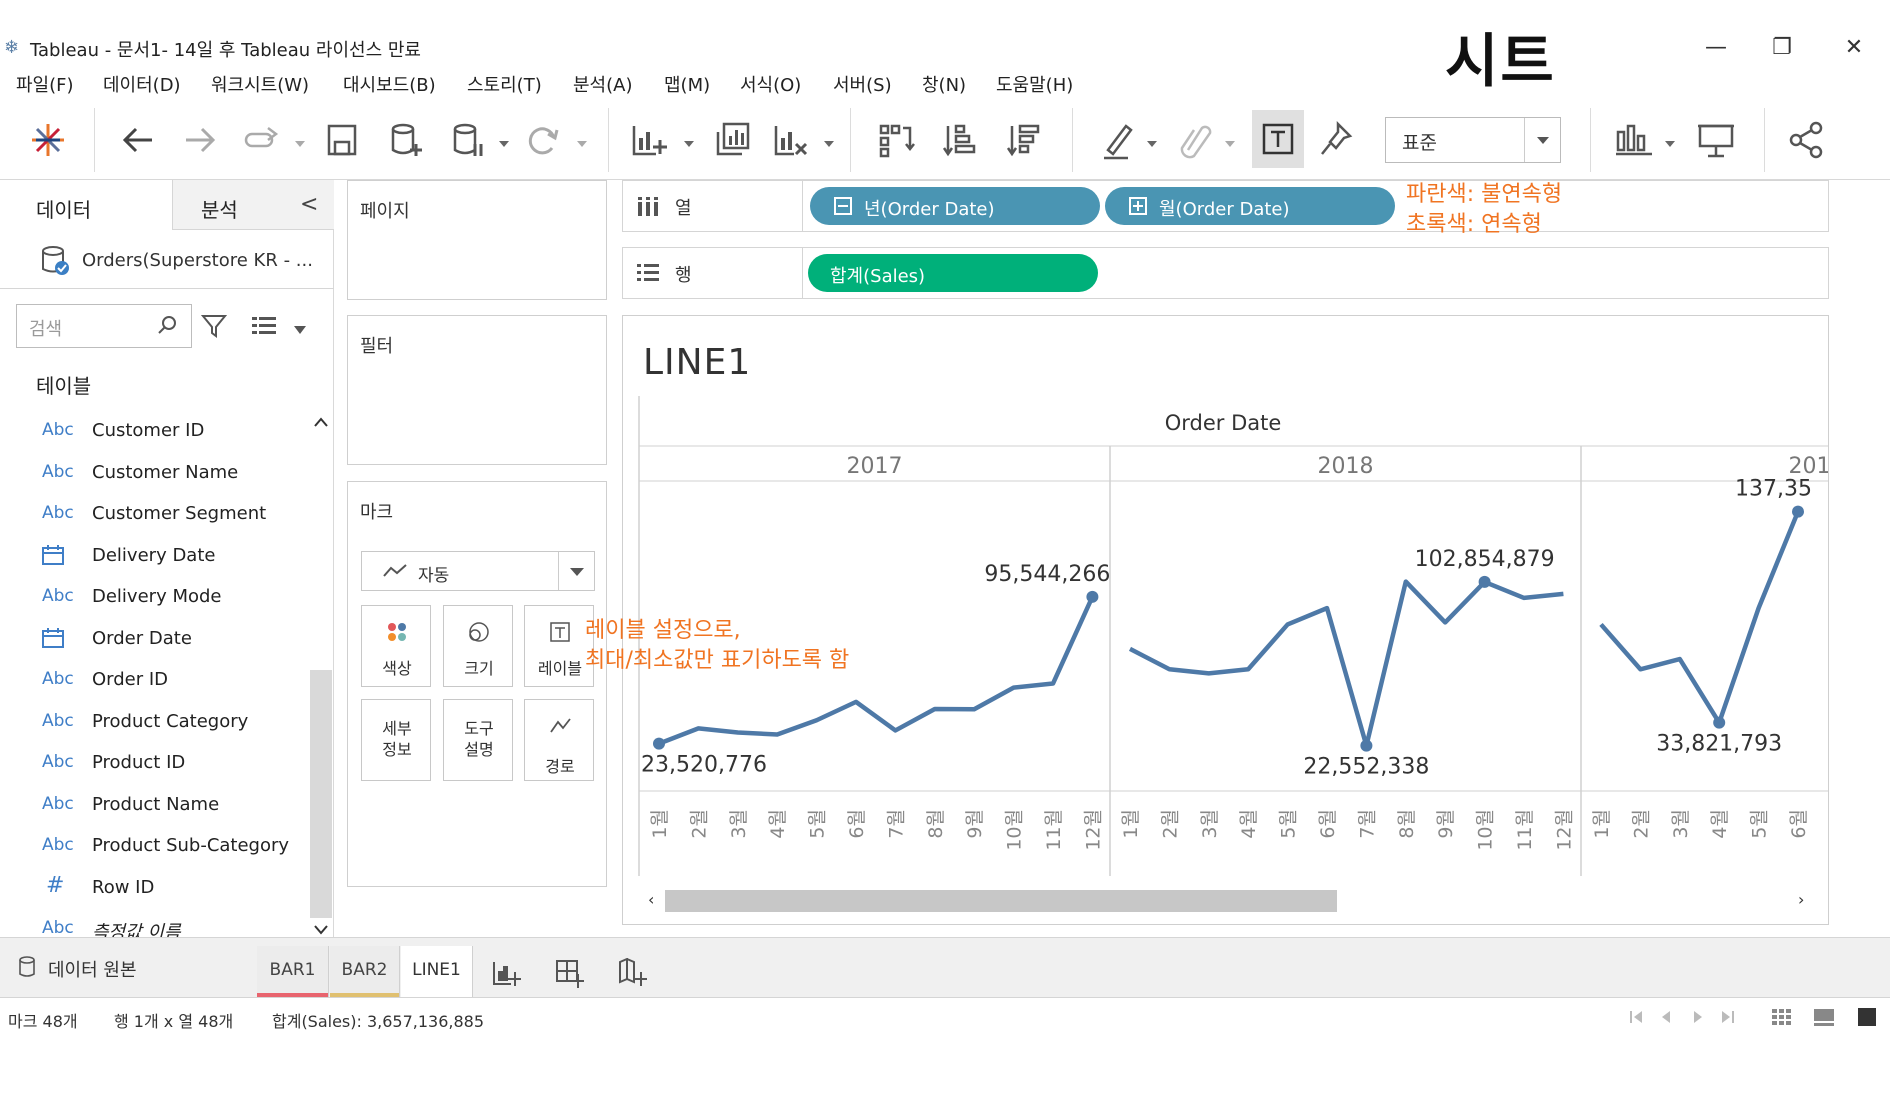 Image resolution: width=1890 pixels, height=1116 pixels. Describe the element at coordinates (1782, 48) in the screenshot. I see `restore-button: ❐` at that location.